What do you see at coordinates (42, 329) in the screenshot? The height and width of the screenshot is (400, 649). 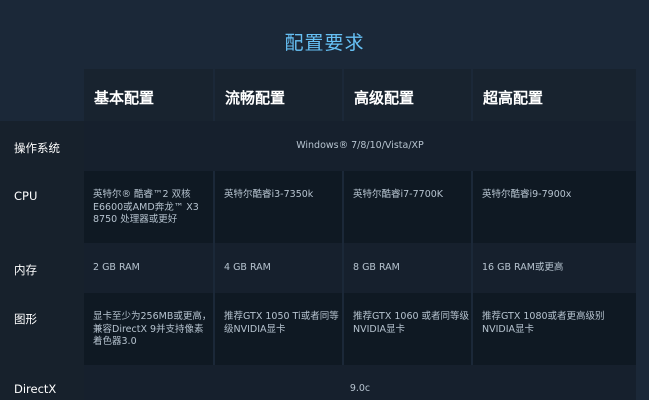 I see `row-label-graphics: 图形` at bounding box center [42, 329].